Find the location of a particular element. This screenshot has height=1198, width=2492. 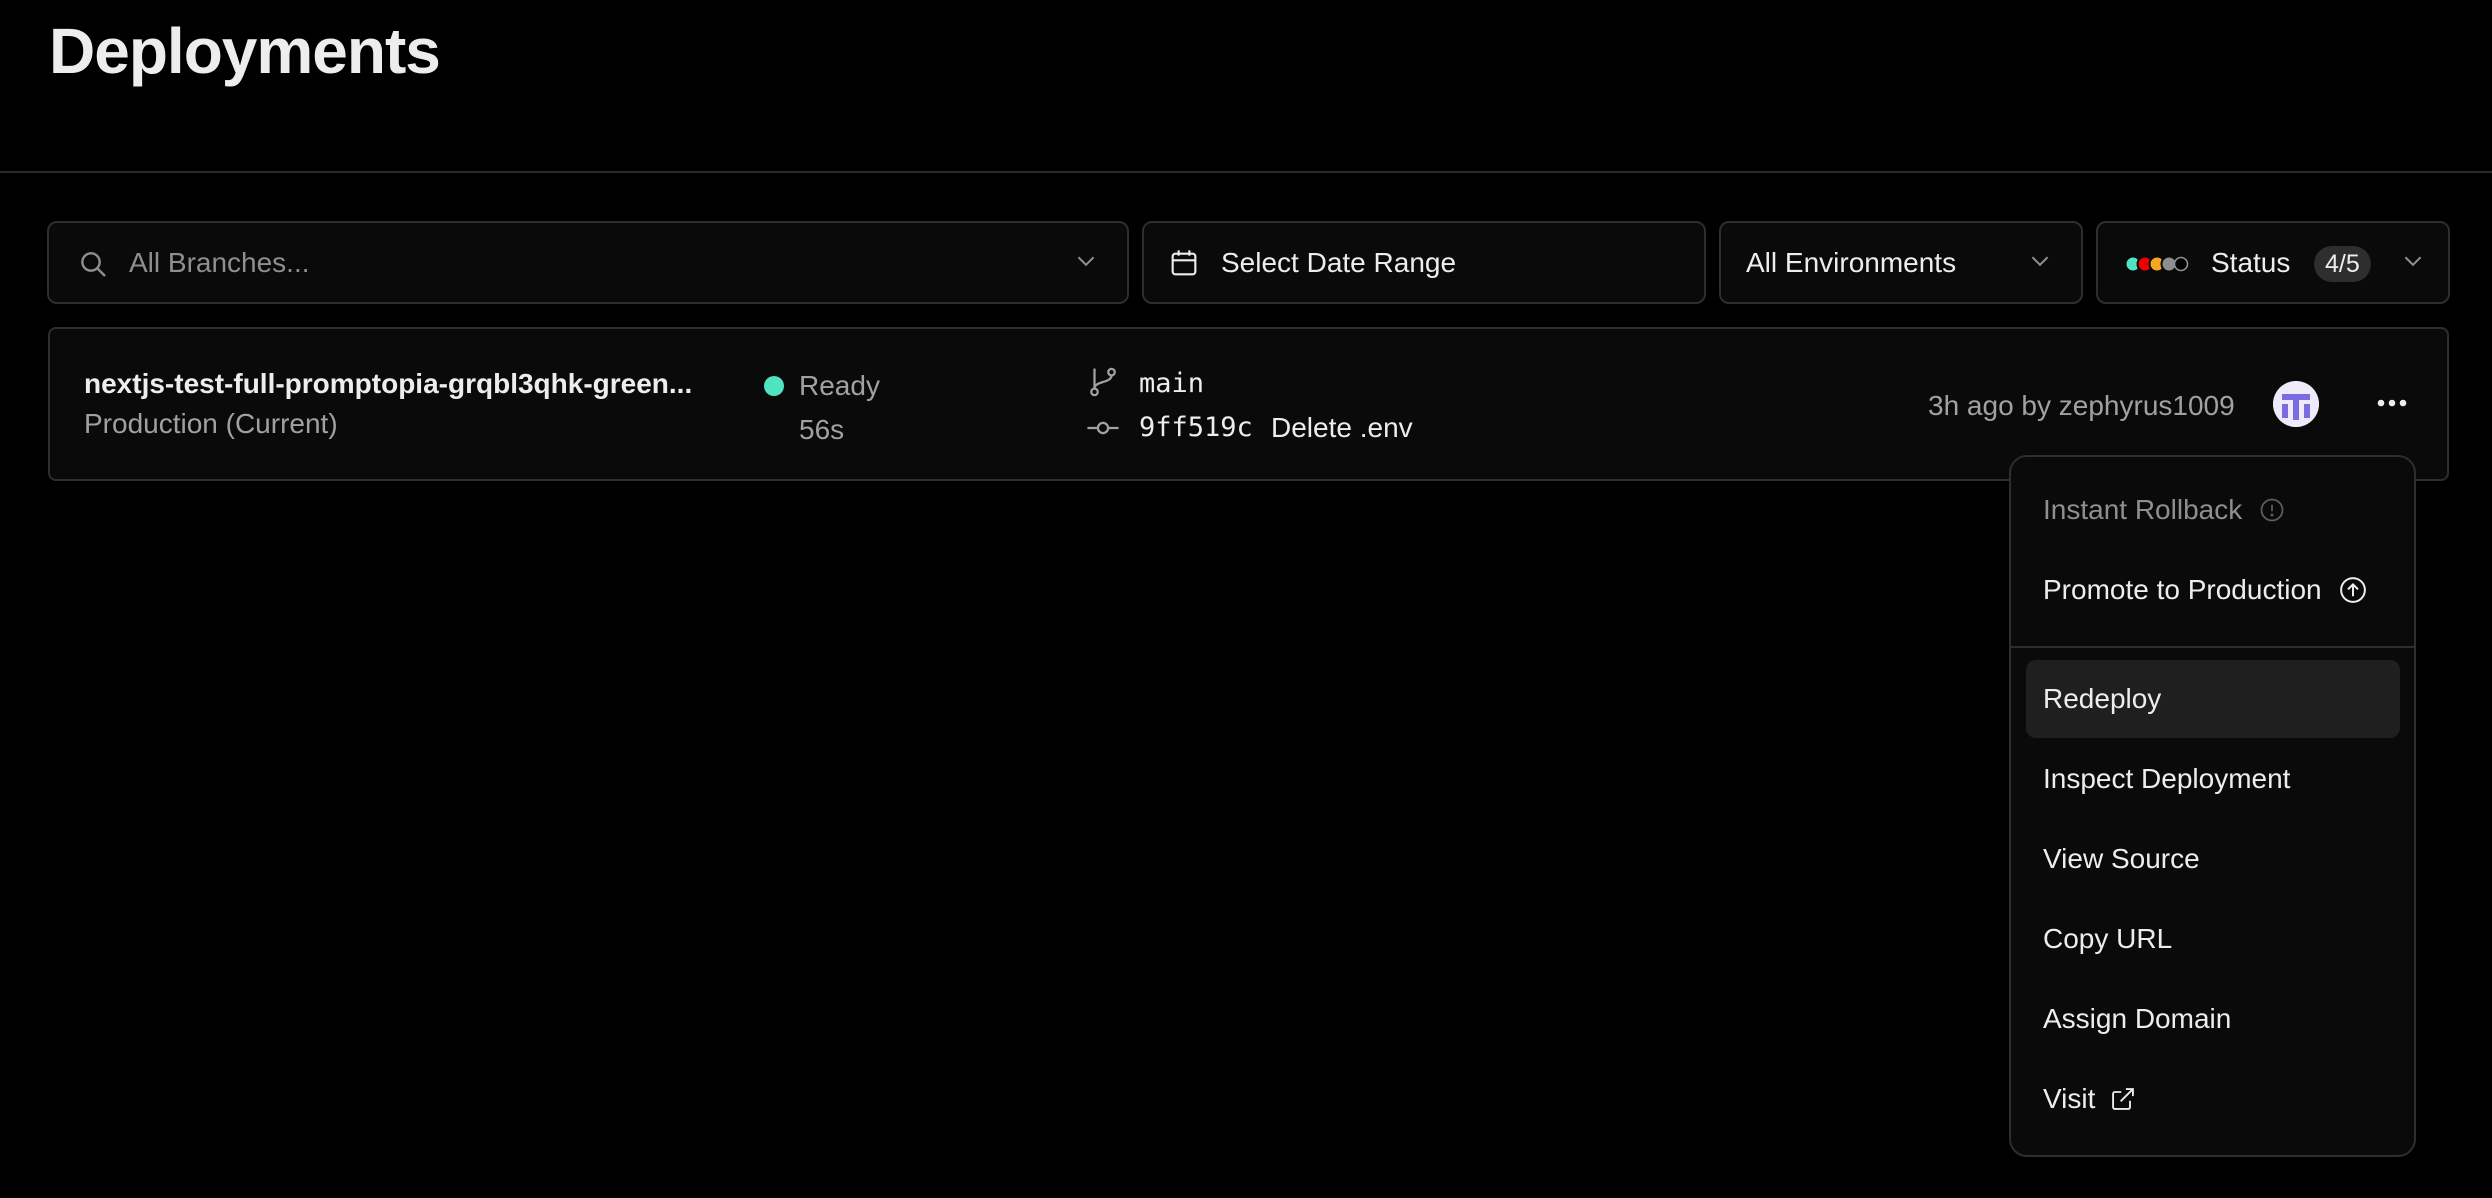

deployment-environment: Production (Current) is located at coordinates (211, 423).